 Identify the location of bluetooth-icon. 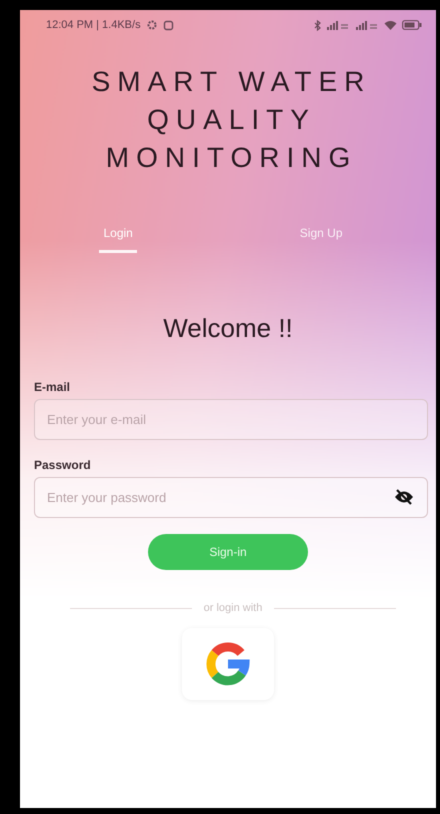
(317, 25).